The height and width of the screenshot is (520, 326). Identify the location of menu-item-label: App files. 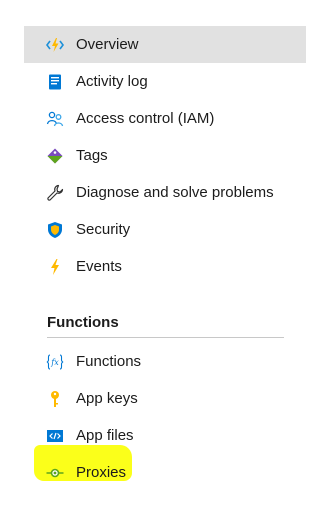
(105, 435).